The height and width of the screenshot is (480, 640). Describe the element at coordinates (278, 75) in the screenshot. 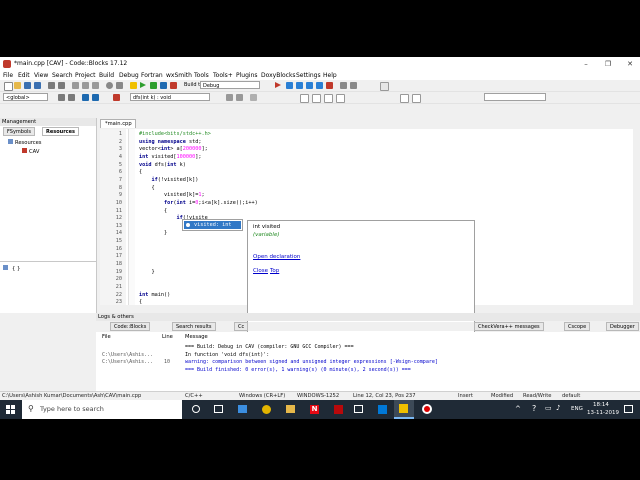

I see `menu-doxyblocks: DoxyBlocks` at that location.